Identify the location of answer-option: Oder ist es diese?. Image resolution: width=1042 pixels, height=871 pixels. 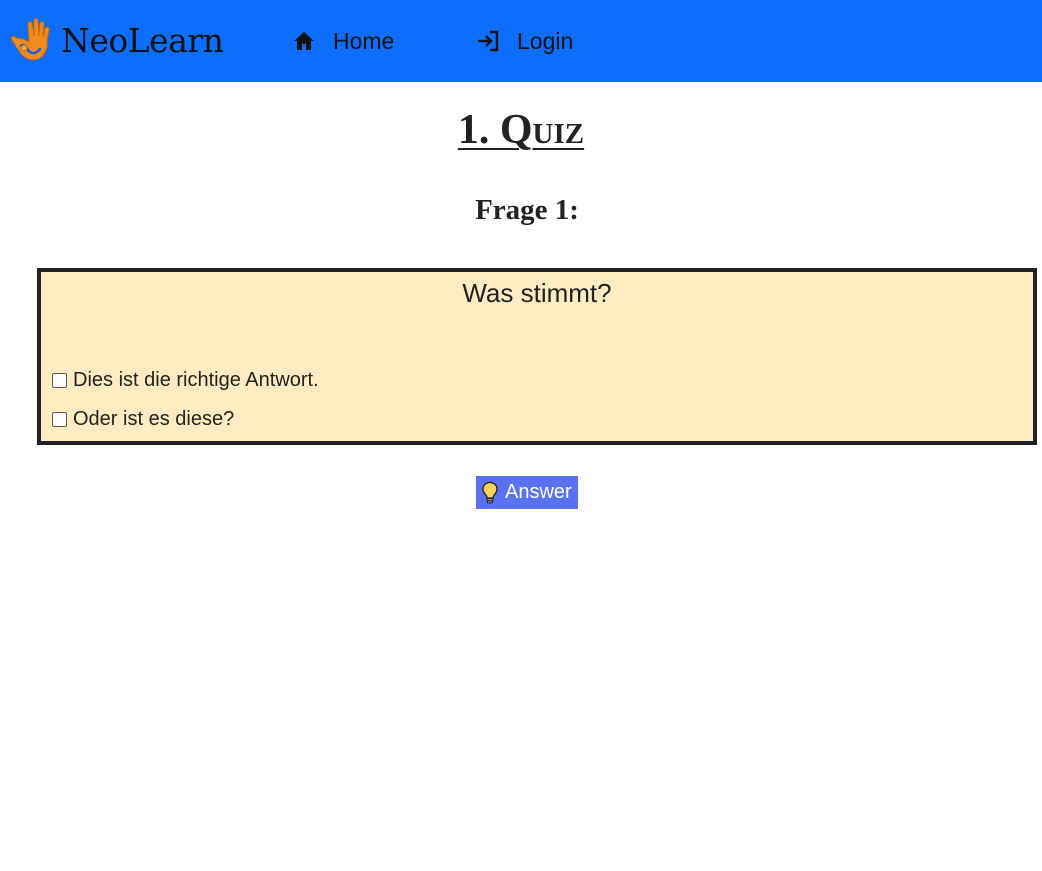
(143, 419).